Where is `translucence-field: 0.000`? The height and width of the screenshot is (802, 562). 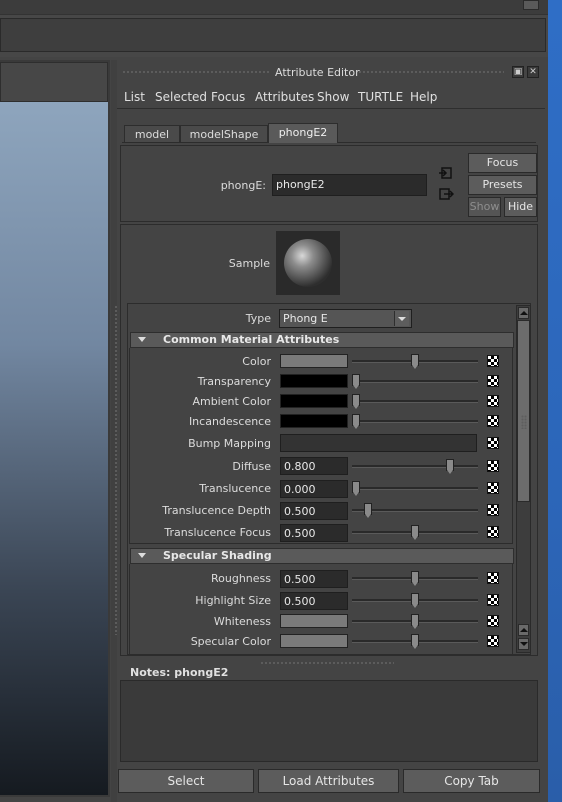
translucence-field: 0.000 is located at coordinates (314, 489).